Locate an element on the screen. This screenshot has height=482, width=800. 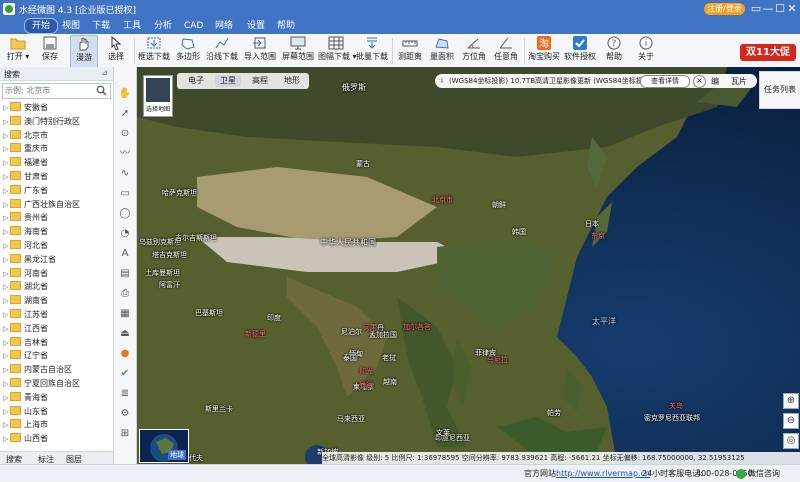
province-item: ▷ 湖南省 is located at coordinates (25, 300).